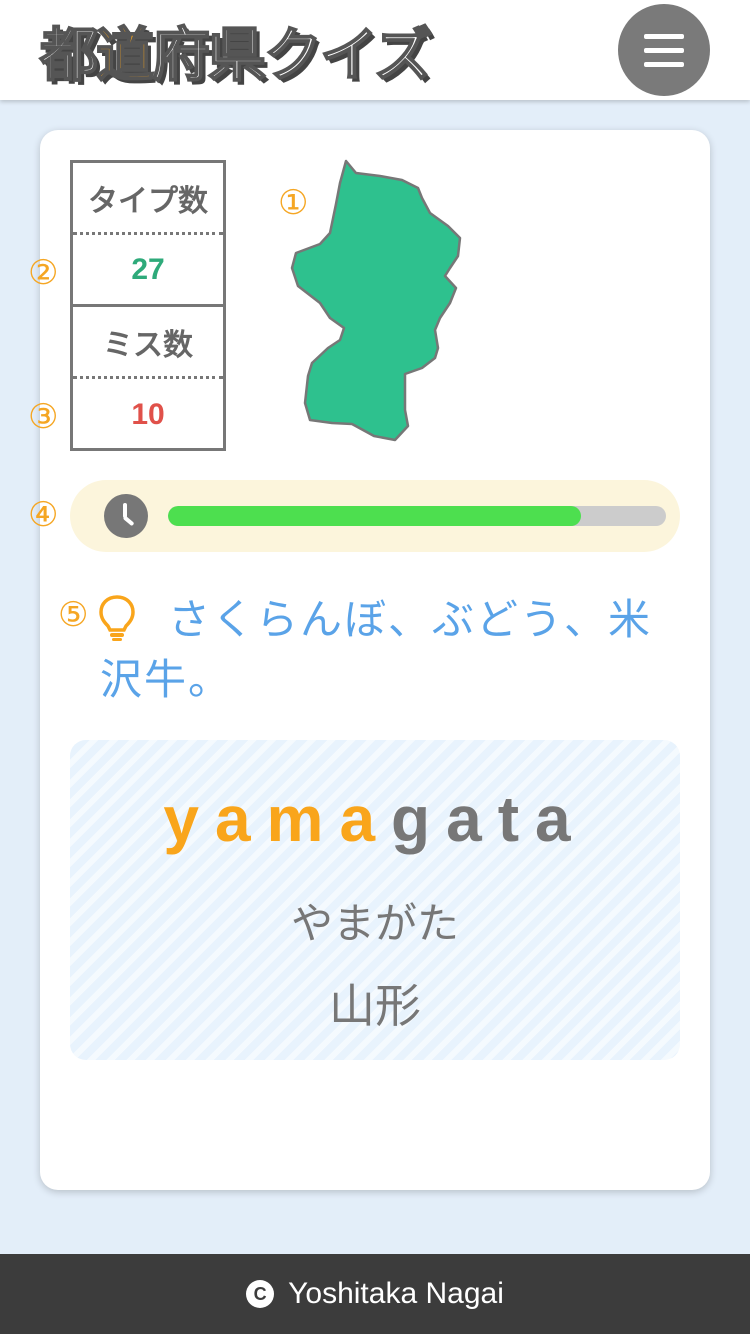 Image resolution: width=750 pixels, height=1334 pixels. Describe the element at coordinates (43, 273) in the screenshot. I see `marker-2: ②` at that location.